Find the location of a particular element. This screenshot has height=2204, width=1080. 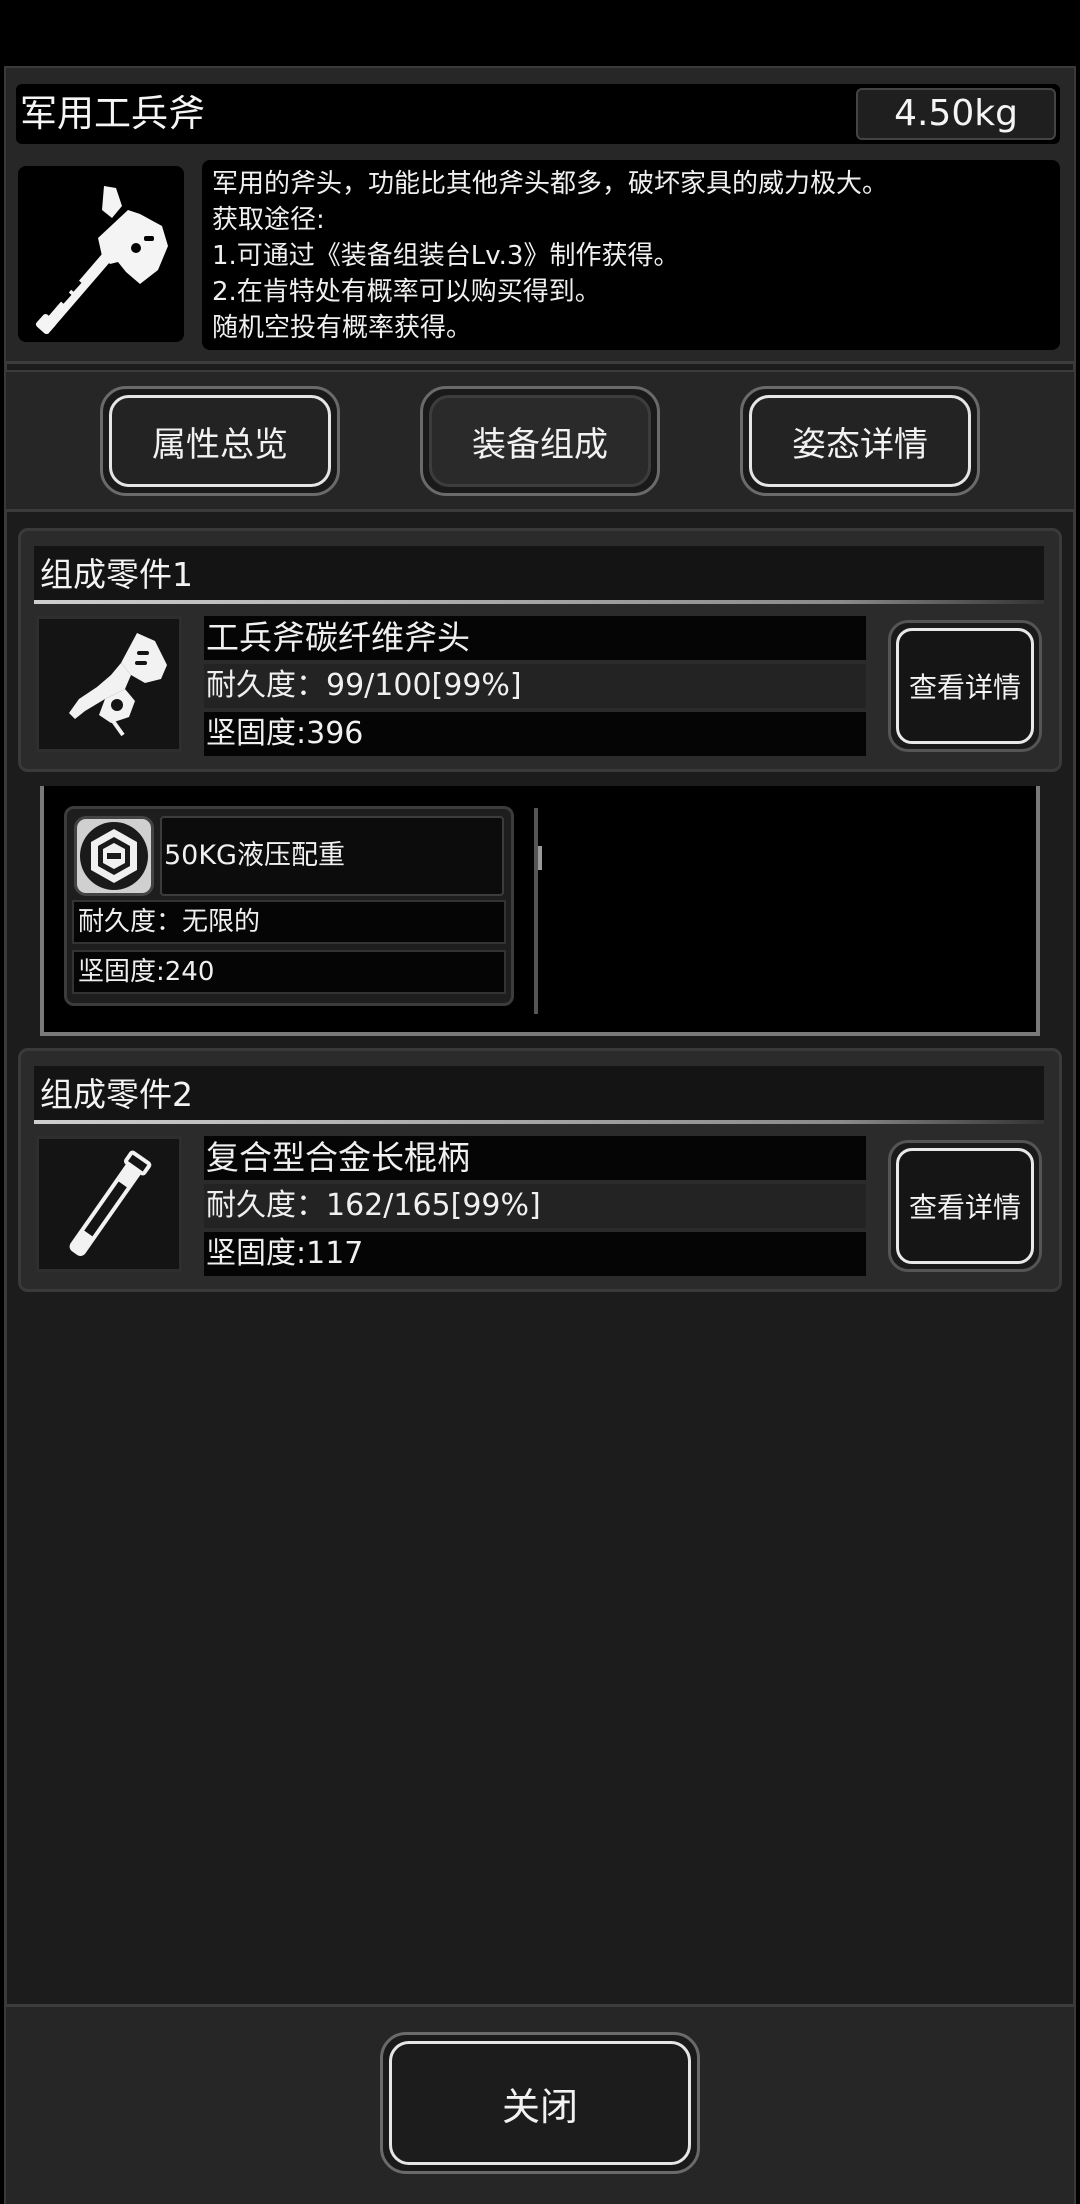

sub-panel-scroll-indicator is located at coordinates (540, 858).